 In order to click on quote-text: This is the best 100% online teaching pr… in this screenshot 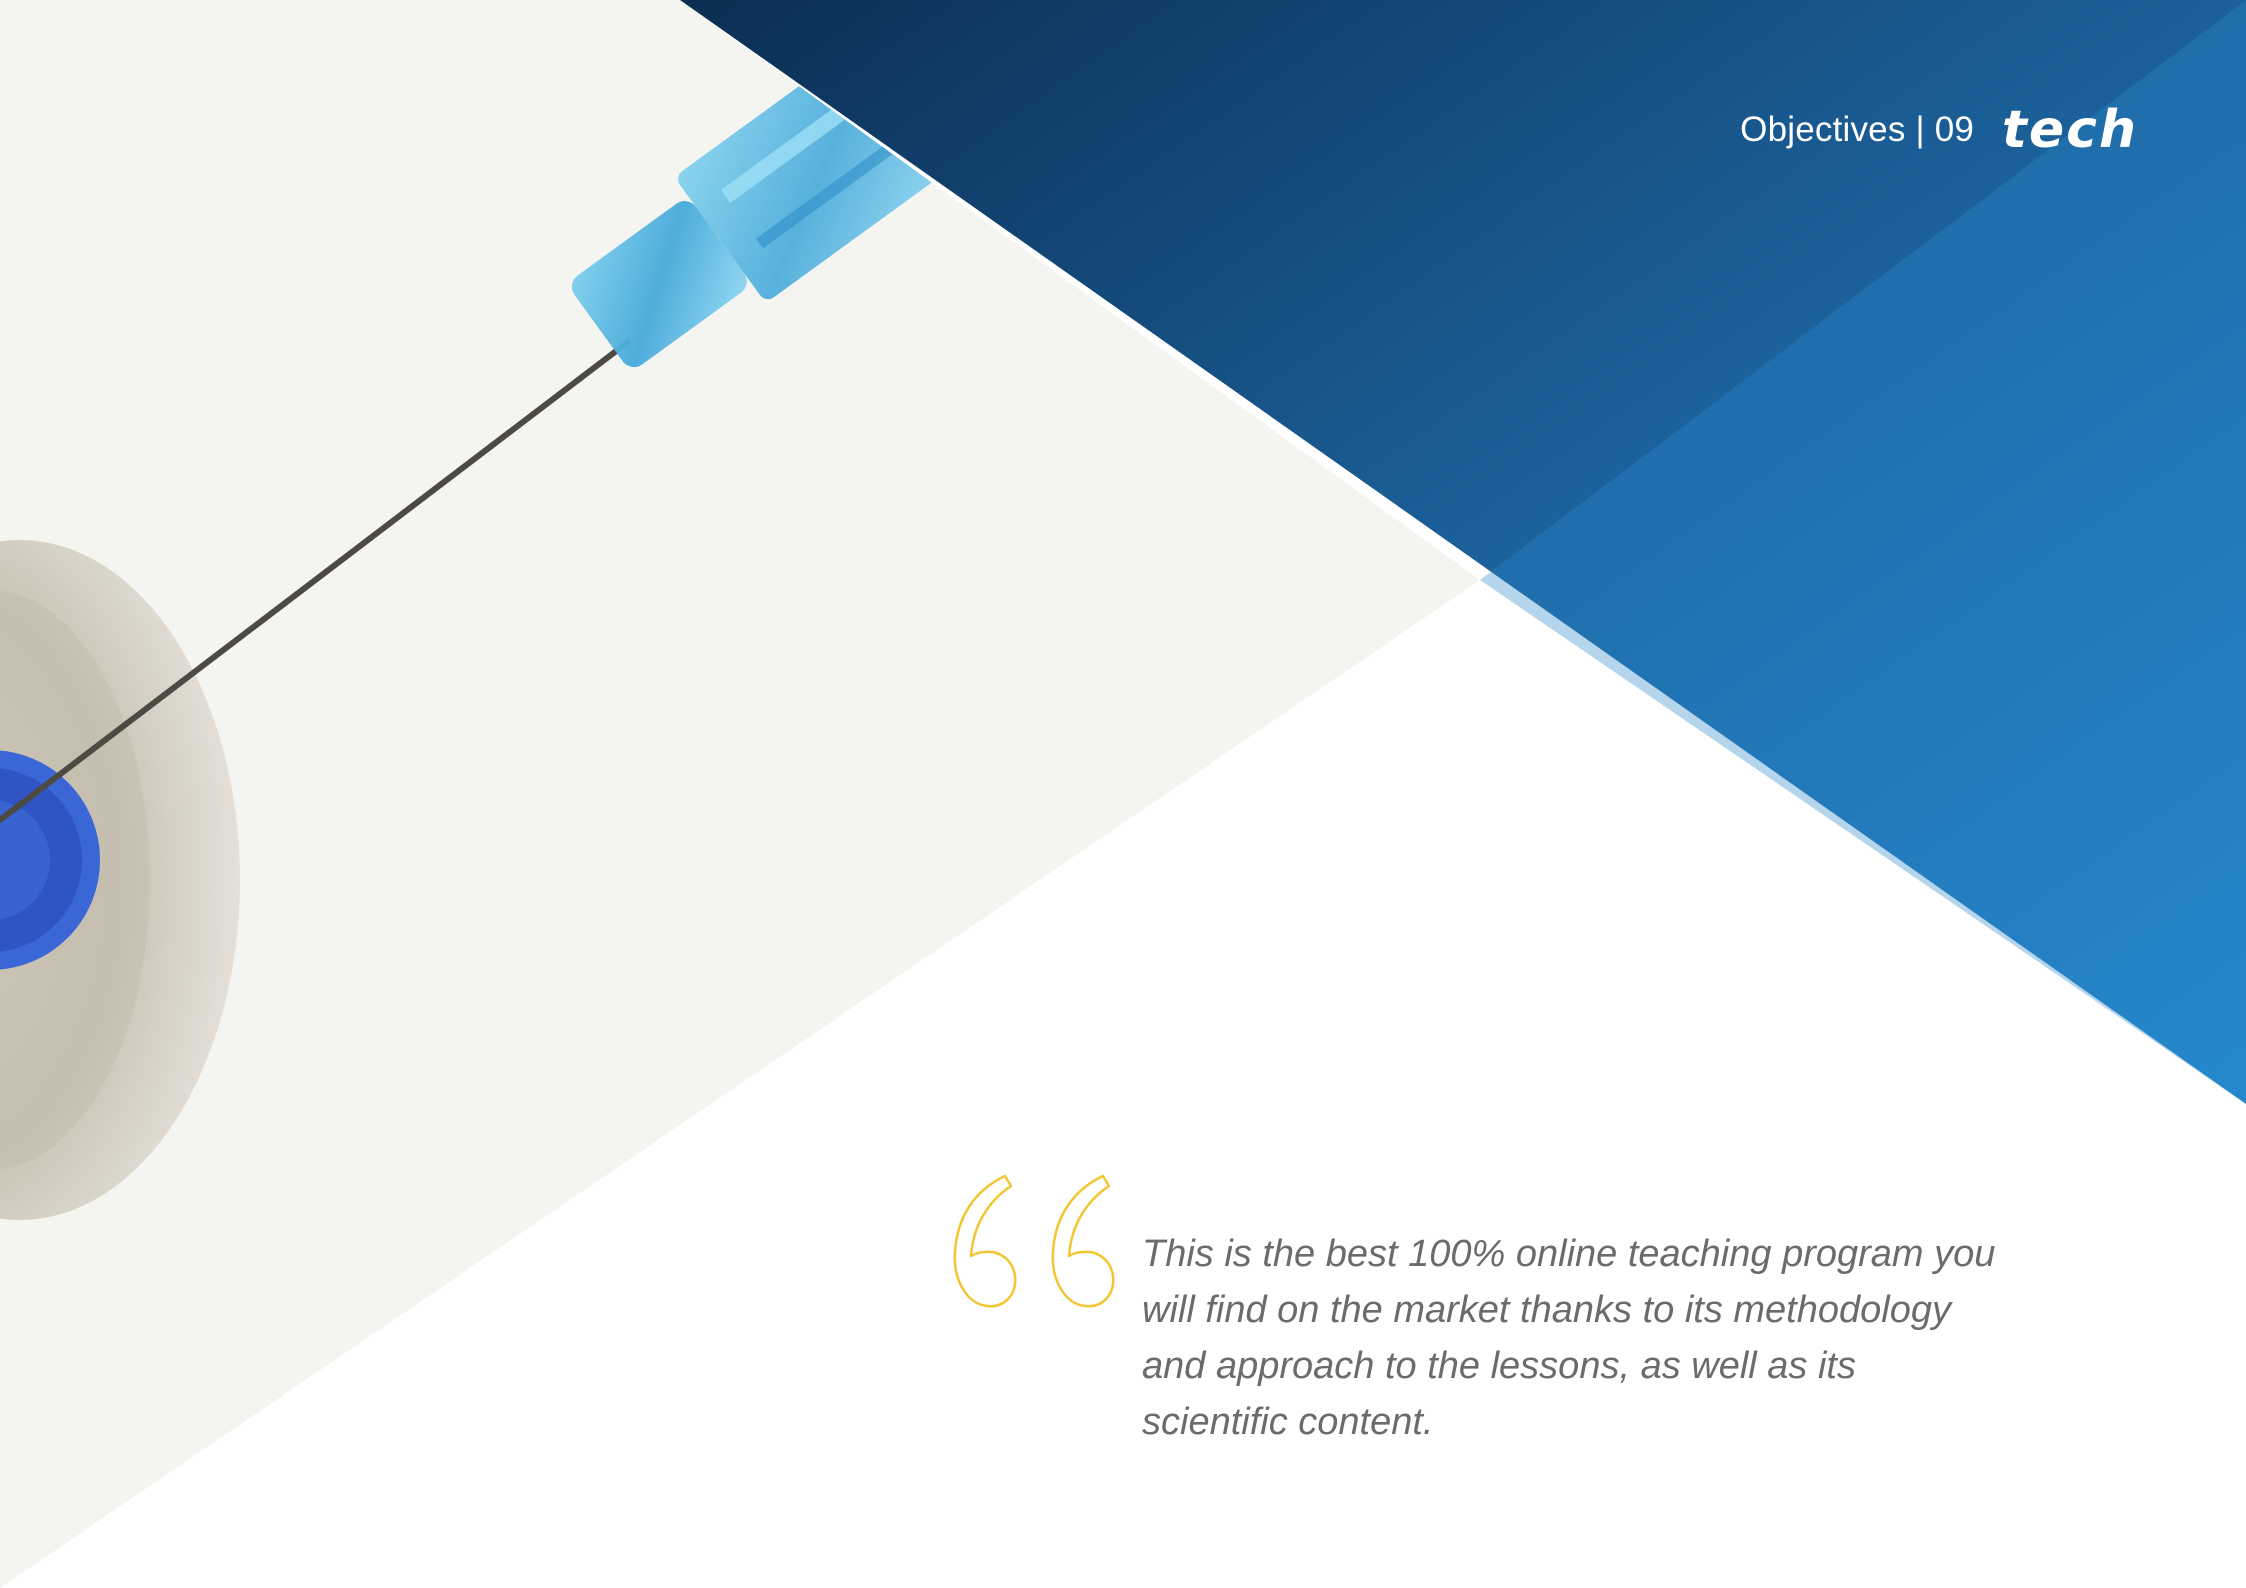, I will do `click(1569, 1338)`.